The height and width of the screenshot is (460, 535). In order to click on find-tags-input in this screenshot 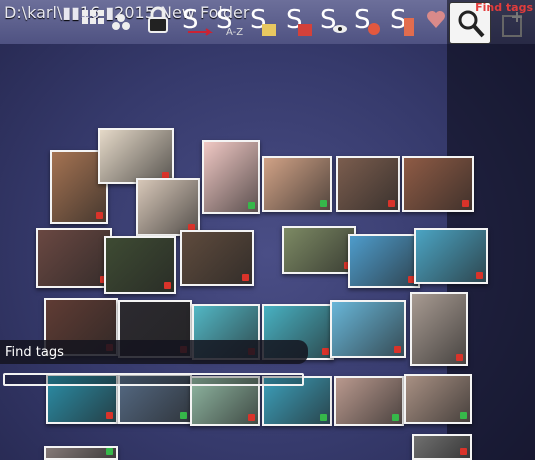, I will do `click(153, 379)`.